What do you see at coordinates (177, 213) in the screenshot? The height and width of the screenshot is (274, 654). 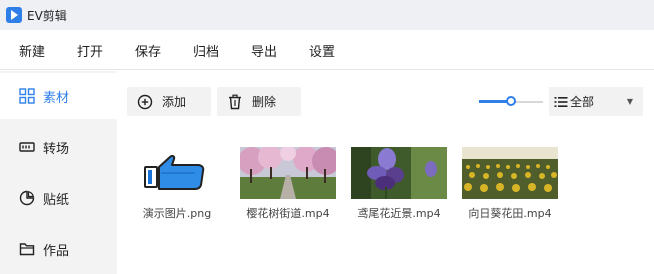 I see `media-item-name: 演示图片.png` at bounding box center [177, 213].